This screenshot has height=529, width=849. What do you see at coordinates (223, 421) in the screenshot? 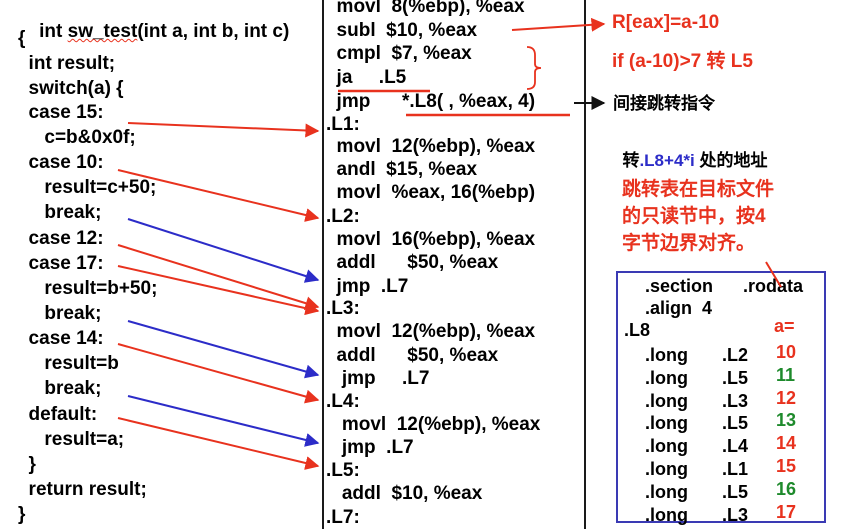
I see `arrow-break3-to-L7` at bounding box center [223, 421].